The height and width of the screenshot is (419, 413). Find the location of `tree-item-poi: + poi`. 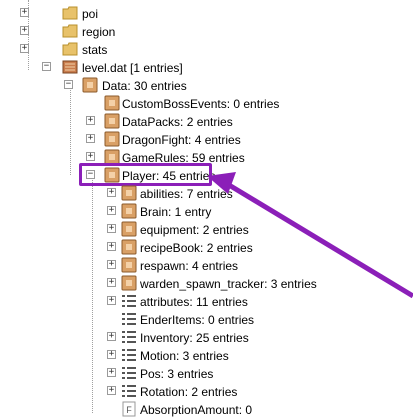

tree-item-poi: + poi is located at coordinates (206, 14).